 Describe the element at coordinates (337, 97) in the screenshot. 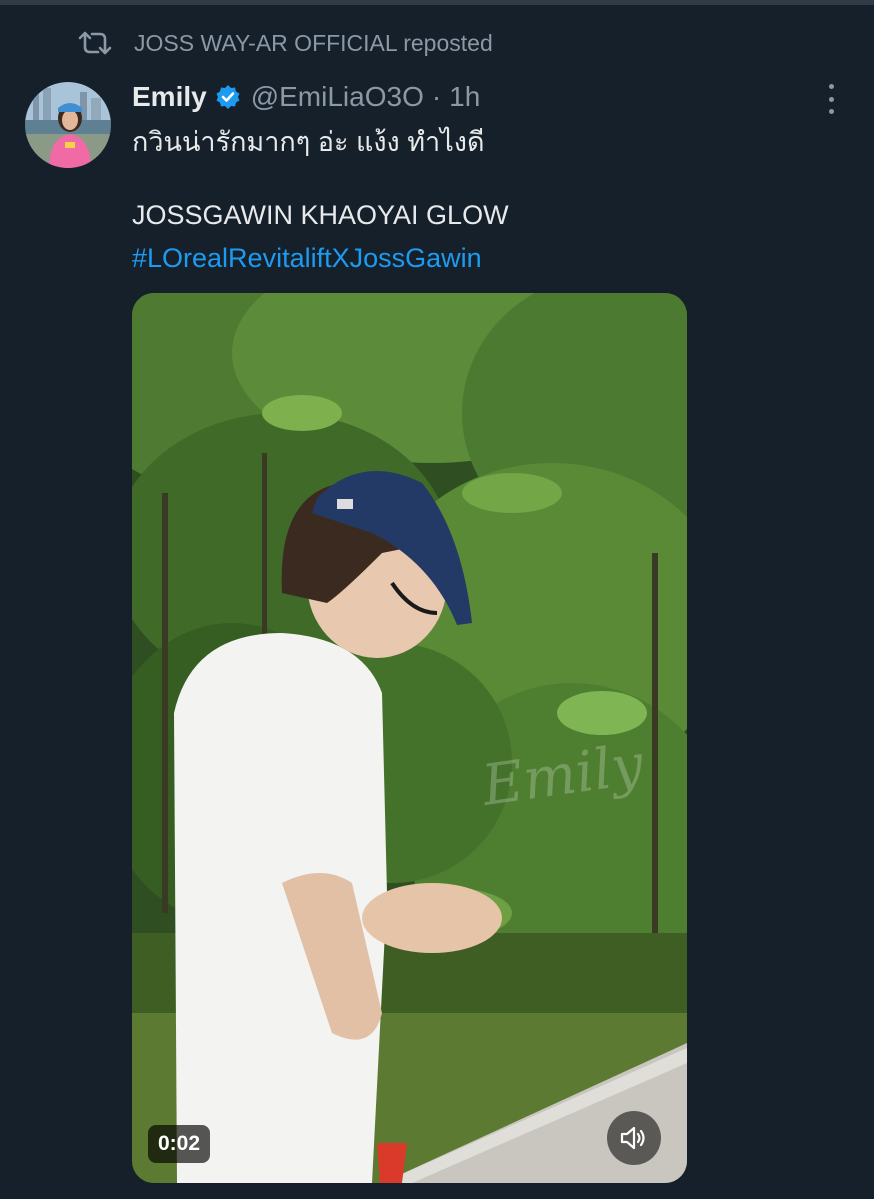

I see `user-handle: @EmiLiaO3O` at that location.